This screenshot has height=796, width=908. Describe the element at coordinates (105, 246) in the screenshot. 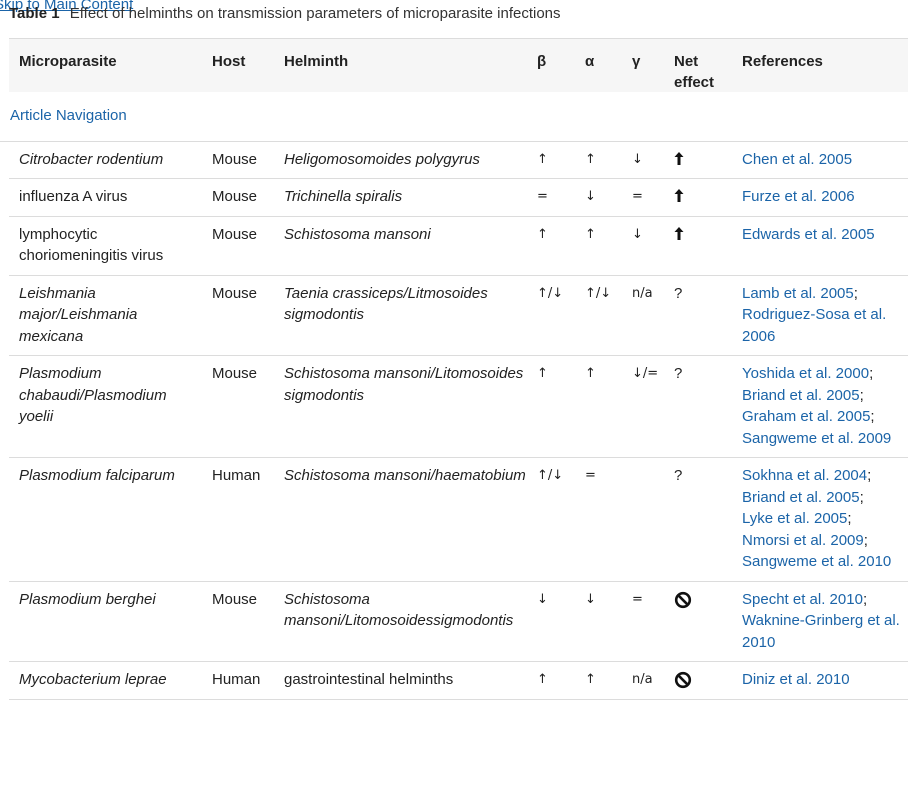

I see `cell-microparasite: lymphocytic choriomeningitis virus` at that location.